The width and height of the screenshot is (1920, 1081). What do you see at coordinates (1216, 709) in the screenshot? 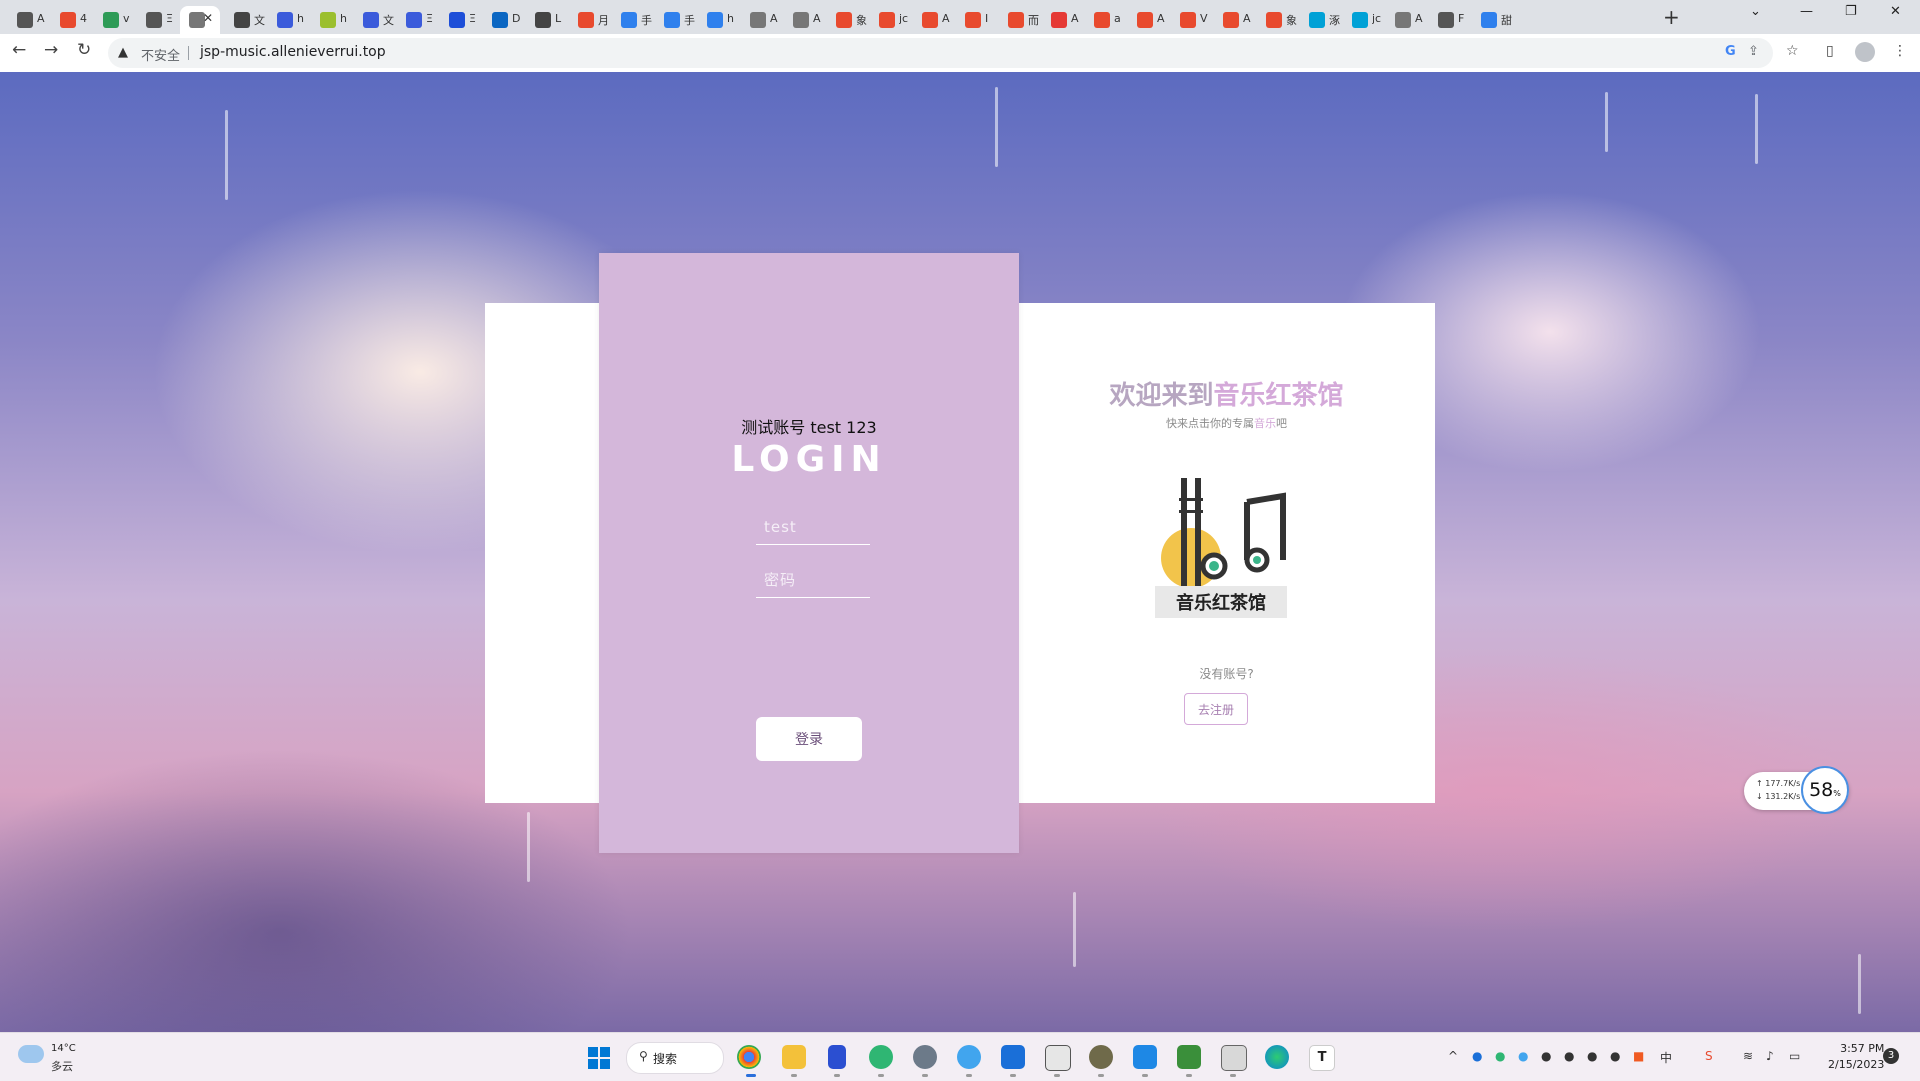
I see `register-button: 去注册` at bounding box center [1216, 709].